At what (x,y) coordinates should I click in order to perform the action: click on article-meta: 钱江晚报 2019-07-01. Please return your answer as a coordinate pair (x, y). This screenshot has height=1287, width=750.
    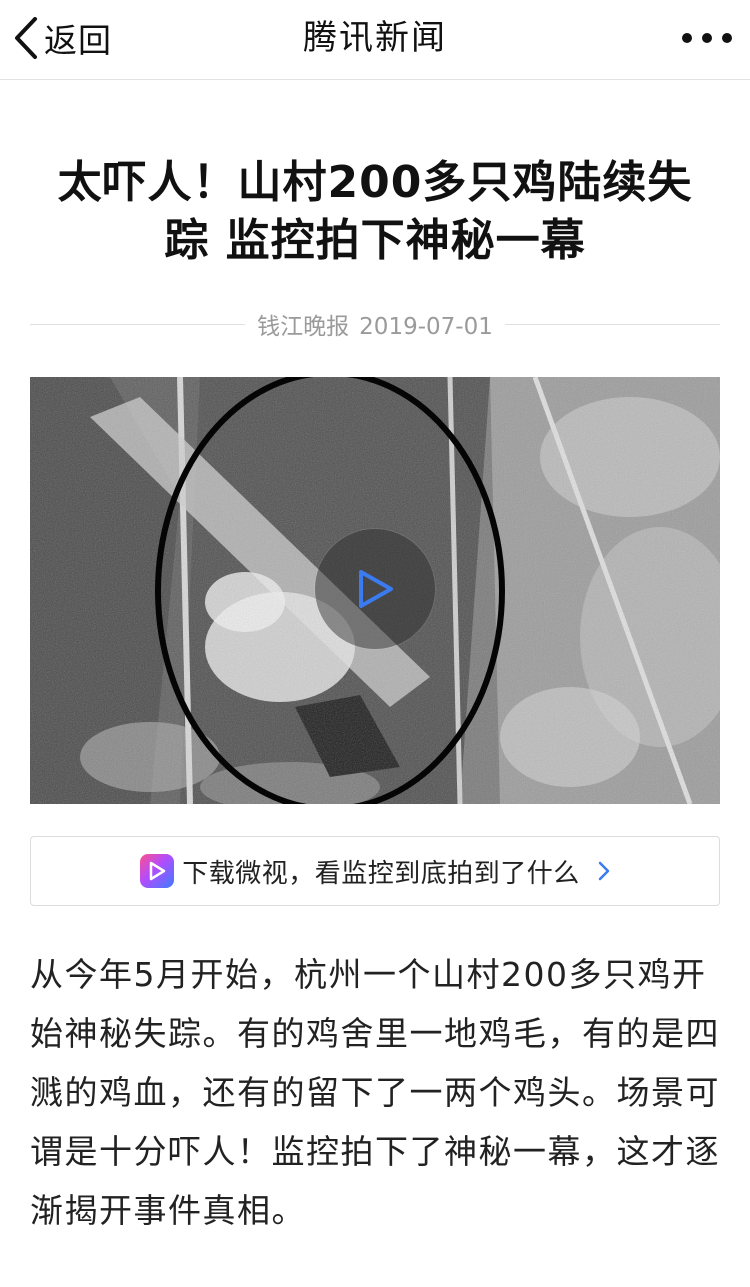
    Looking at the image, I should click on (375, 324).